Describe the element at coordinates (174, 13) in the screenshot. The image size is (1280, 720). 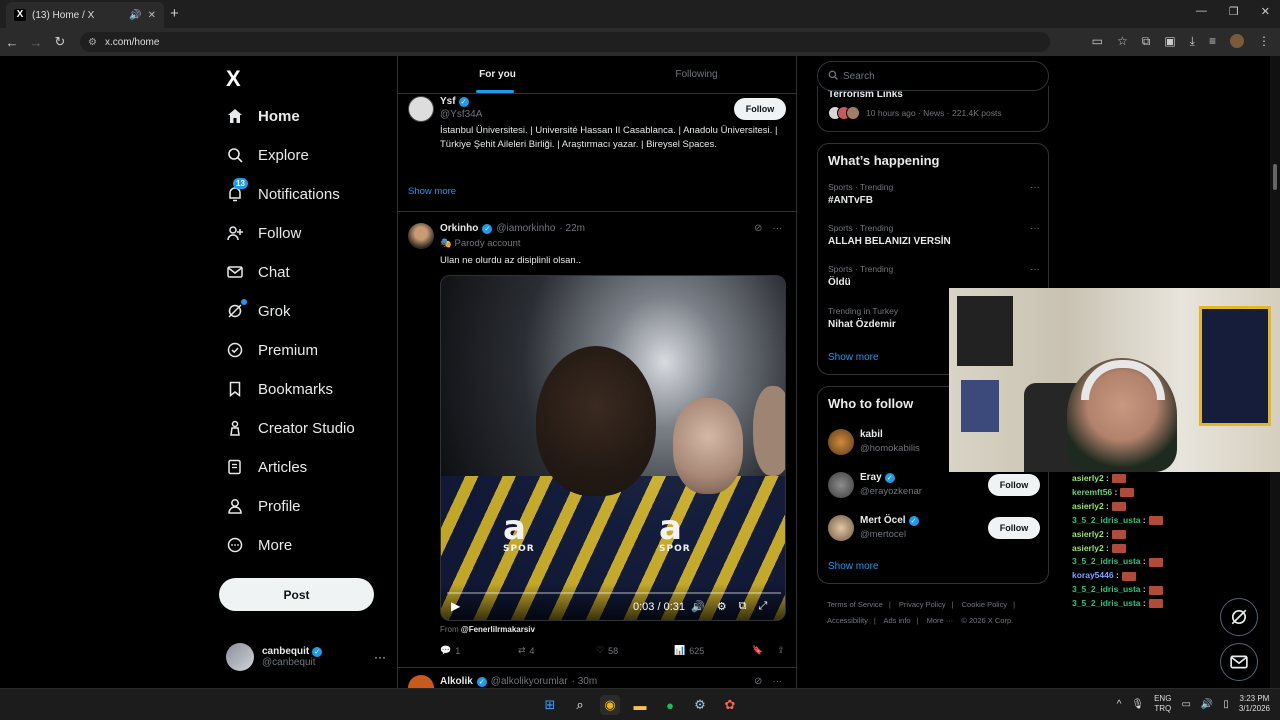
I see `new-tab-button: +` at that location.